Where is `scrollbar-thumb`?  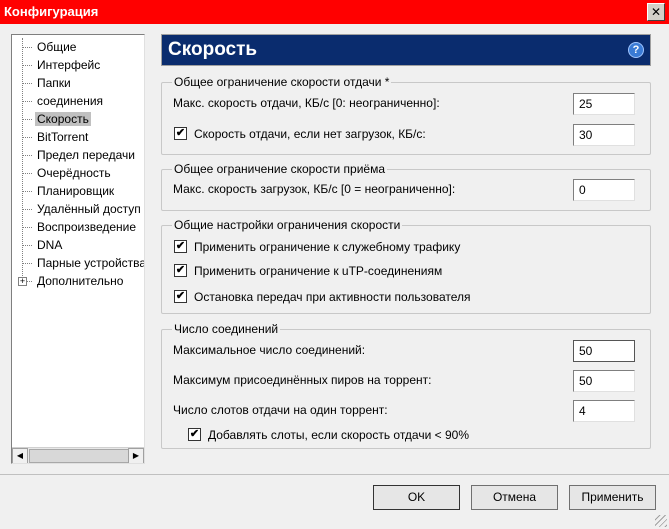 scrollbar-thumb is located at coordinates (79, 456).